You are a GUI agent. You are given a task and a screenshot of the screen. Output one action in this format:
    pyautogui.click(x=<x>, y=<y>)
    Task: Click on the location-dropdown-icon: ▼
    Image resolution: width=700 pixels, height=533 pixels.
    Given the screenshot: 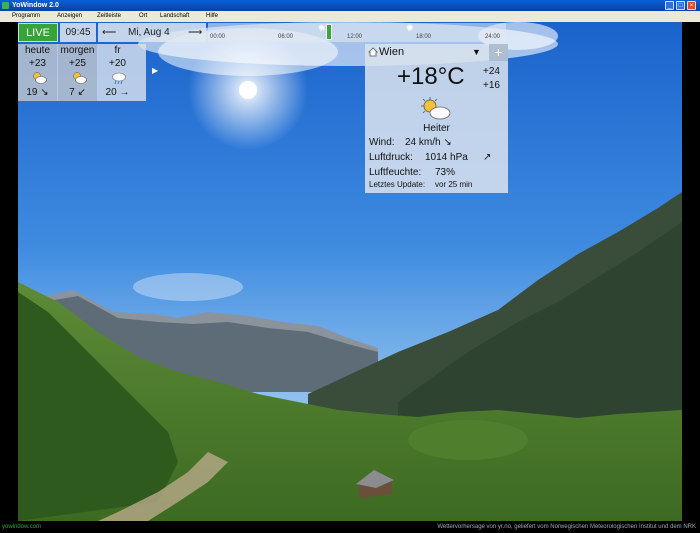 What is the action you would take?
    pyautogui.click(x=476, y=52)
    